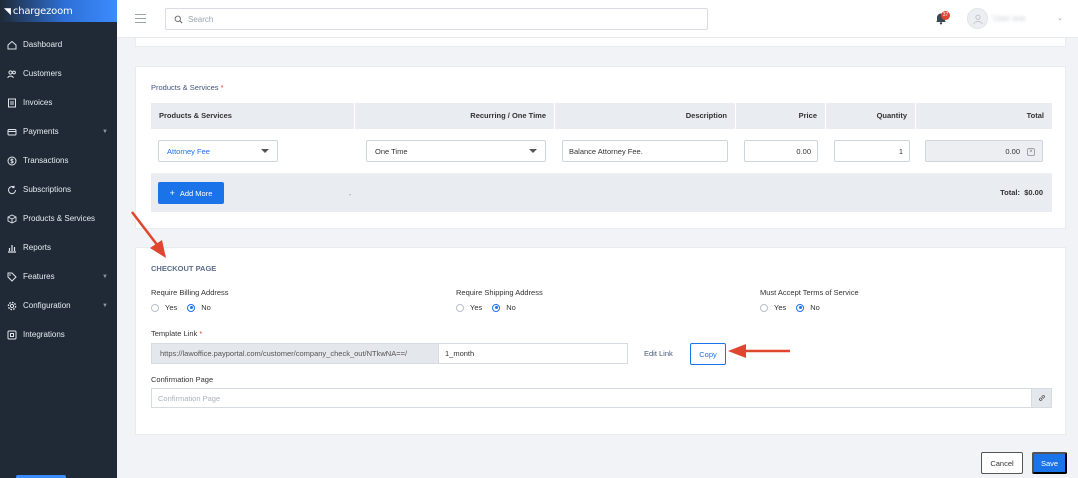 This screenshot has width=1078, height=478. I want to click on shipping-address-group: Require Shipping Address Yes No, so click(499, 300).